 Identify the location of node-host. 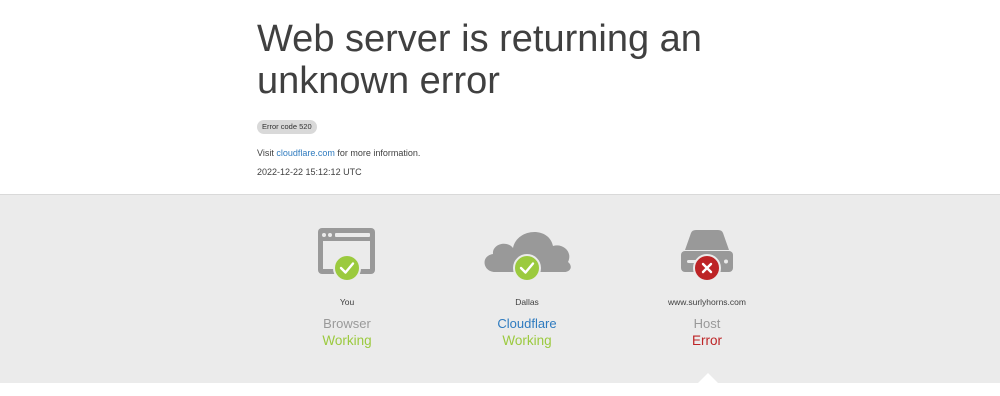
(707, 254).